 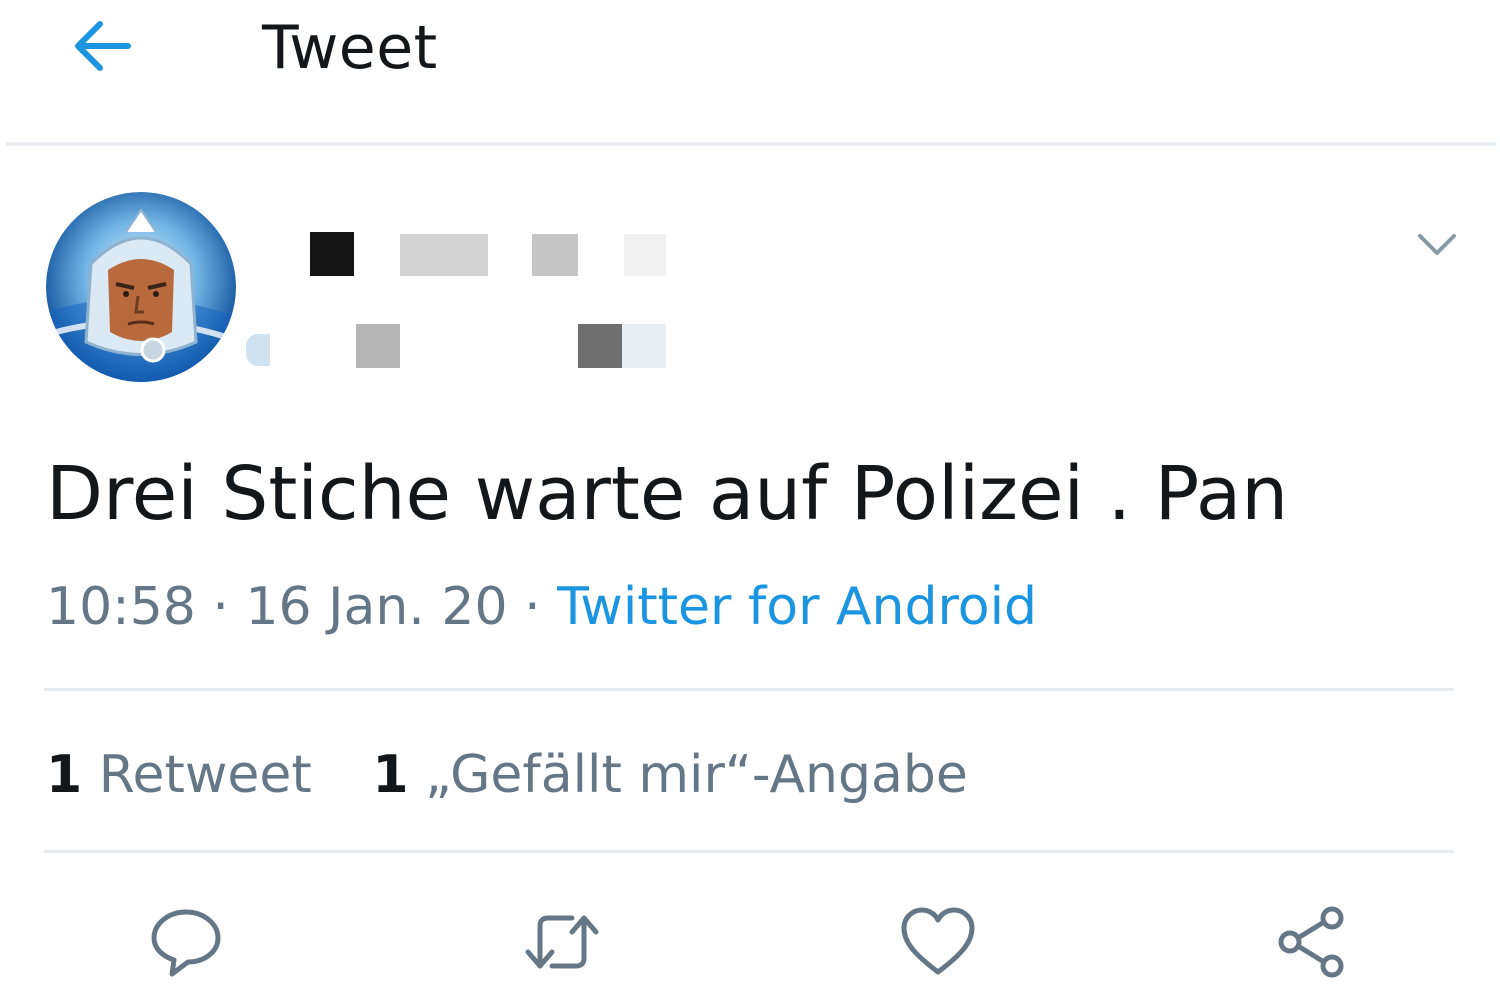 I want to click on retweet-icon, so click(x=562, y=942).